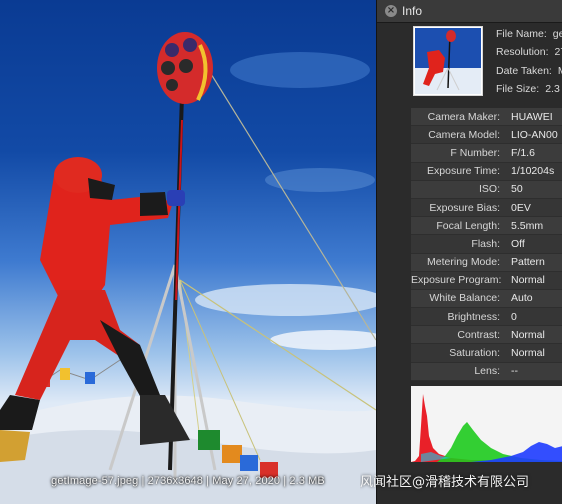 This screenshot has width=562, height=504. I want to click on exif-row-f-number: F Number: F/1.6, so click(486, 153).